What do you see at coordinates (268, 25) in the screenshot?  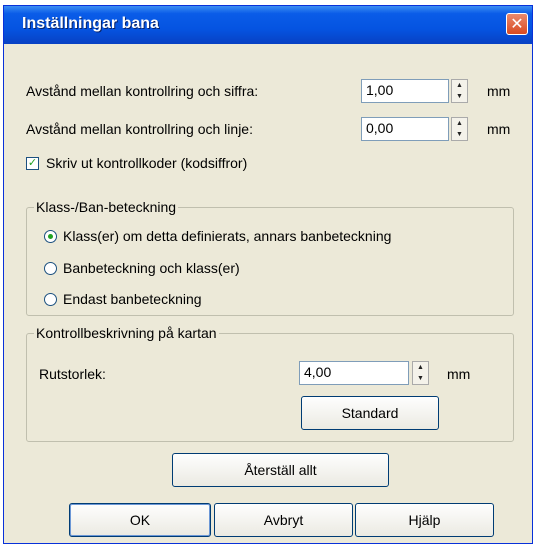 I see `title-bar: Inställningar bana ✕` at bounding box center [268, 25].